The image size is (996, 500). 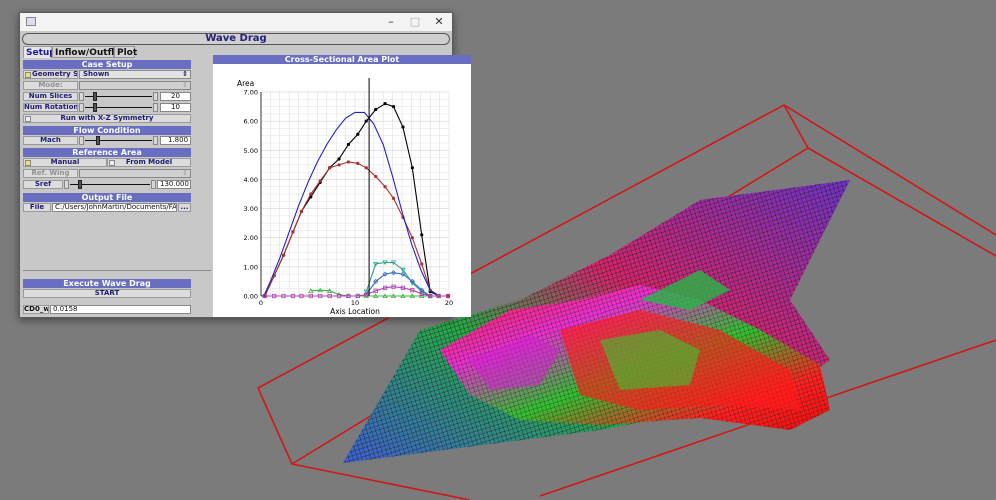 What do you see at coordinates (107, 130) in the screenshot?
I see `flow-condition-header: Flow Condition` at bounding box center [107, 130].